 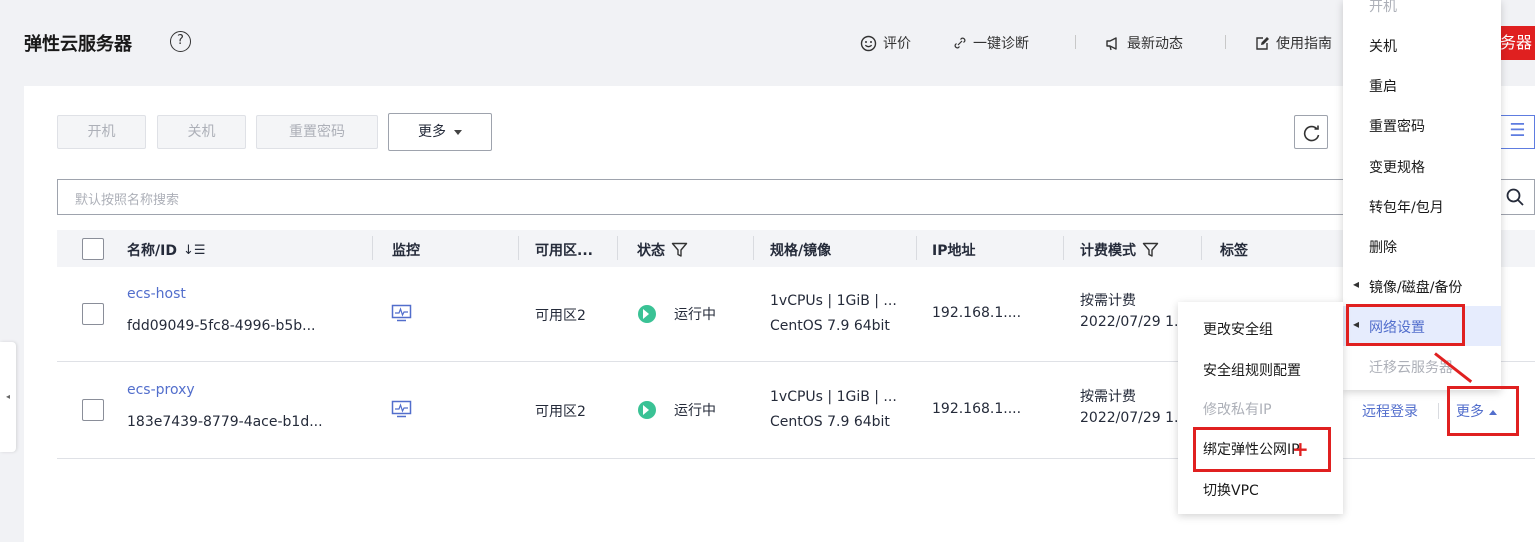 I want to click on diagnose-link: 一键诊断, so click(x=991, y=43).